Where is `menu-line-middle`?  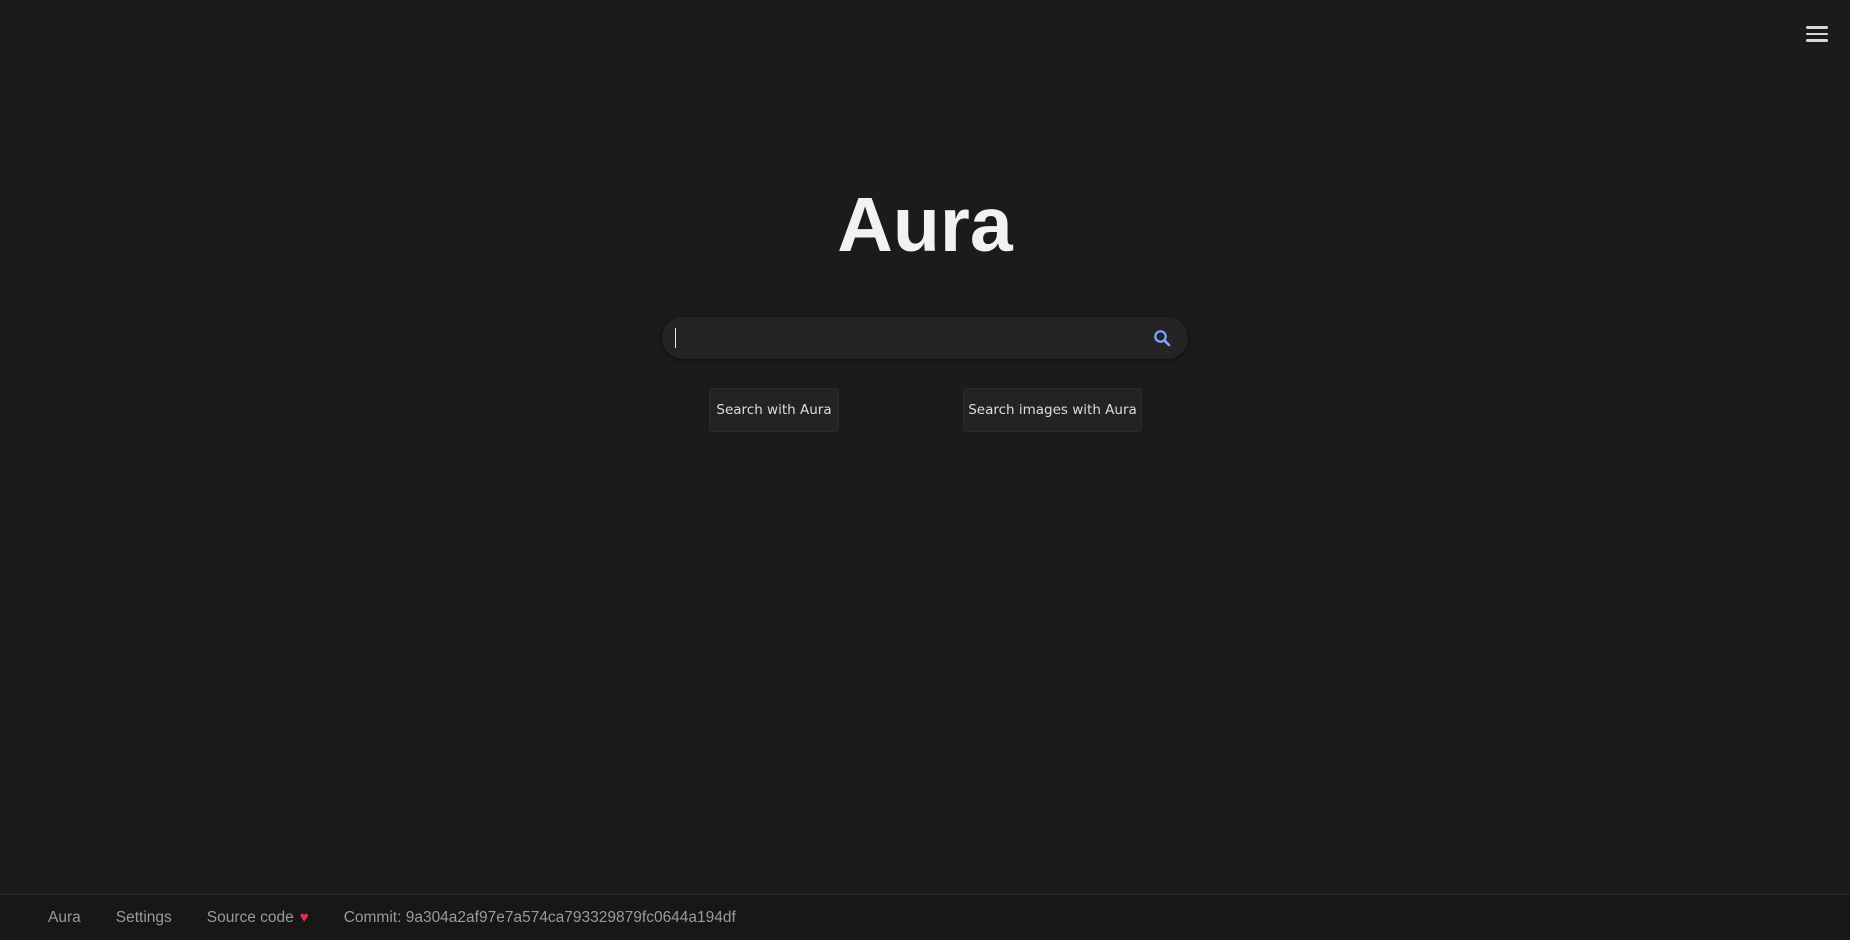
menu-line-middle is located at coordinates (1817, 34).